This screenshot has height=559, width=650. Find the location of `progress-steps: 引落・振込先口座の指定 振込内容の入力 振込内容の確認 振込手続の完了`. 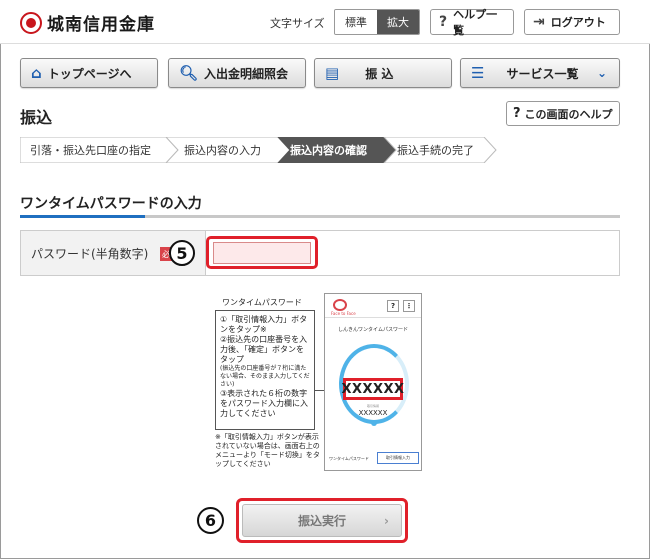

progress-steps: 引落・振込先口座の指定 振込内容の入力 振込内容の確認 振込手続の完了 is located at coordinates (260, 150).